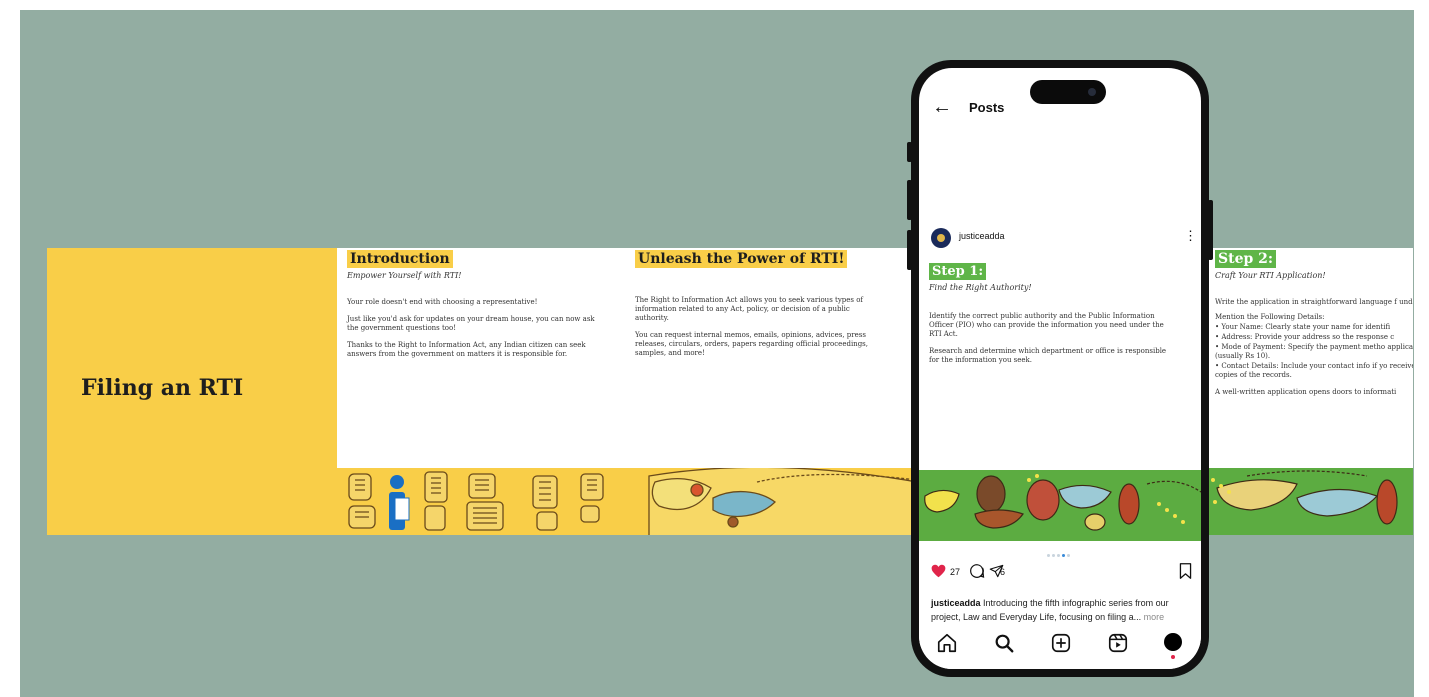  Describe the element at coordinates (938, 571) in the screenshot. I see `heart-icon` at that location.